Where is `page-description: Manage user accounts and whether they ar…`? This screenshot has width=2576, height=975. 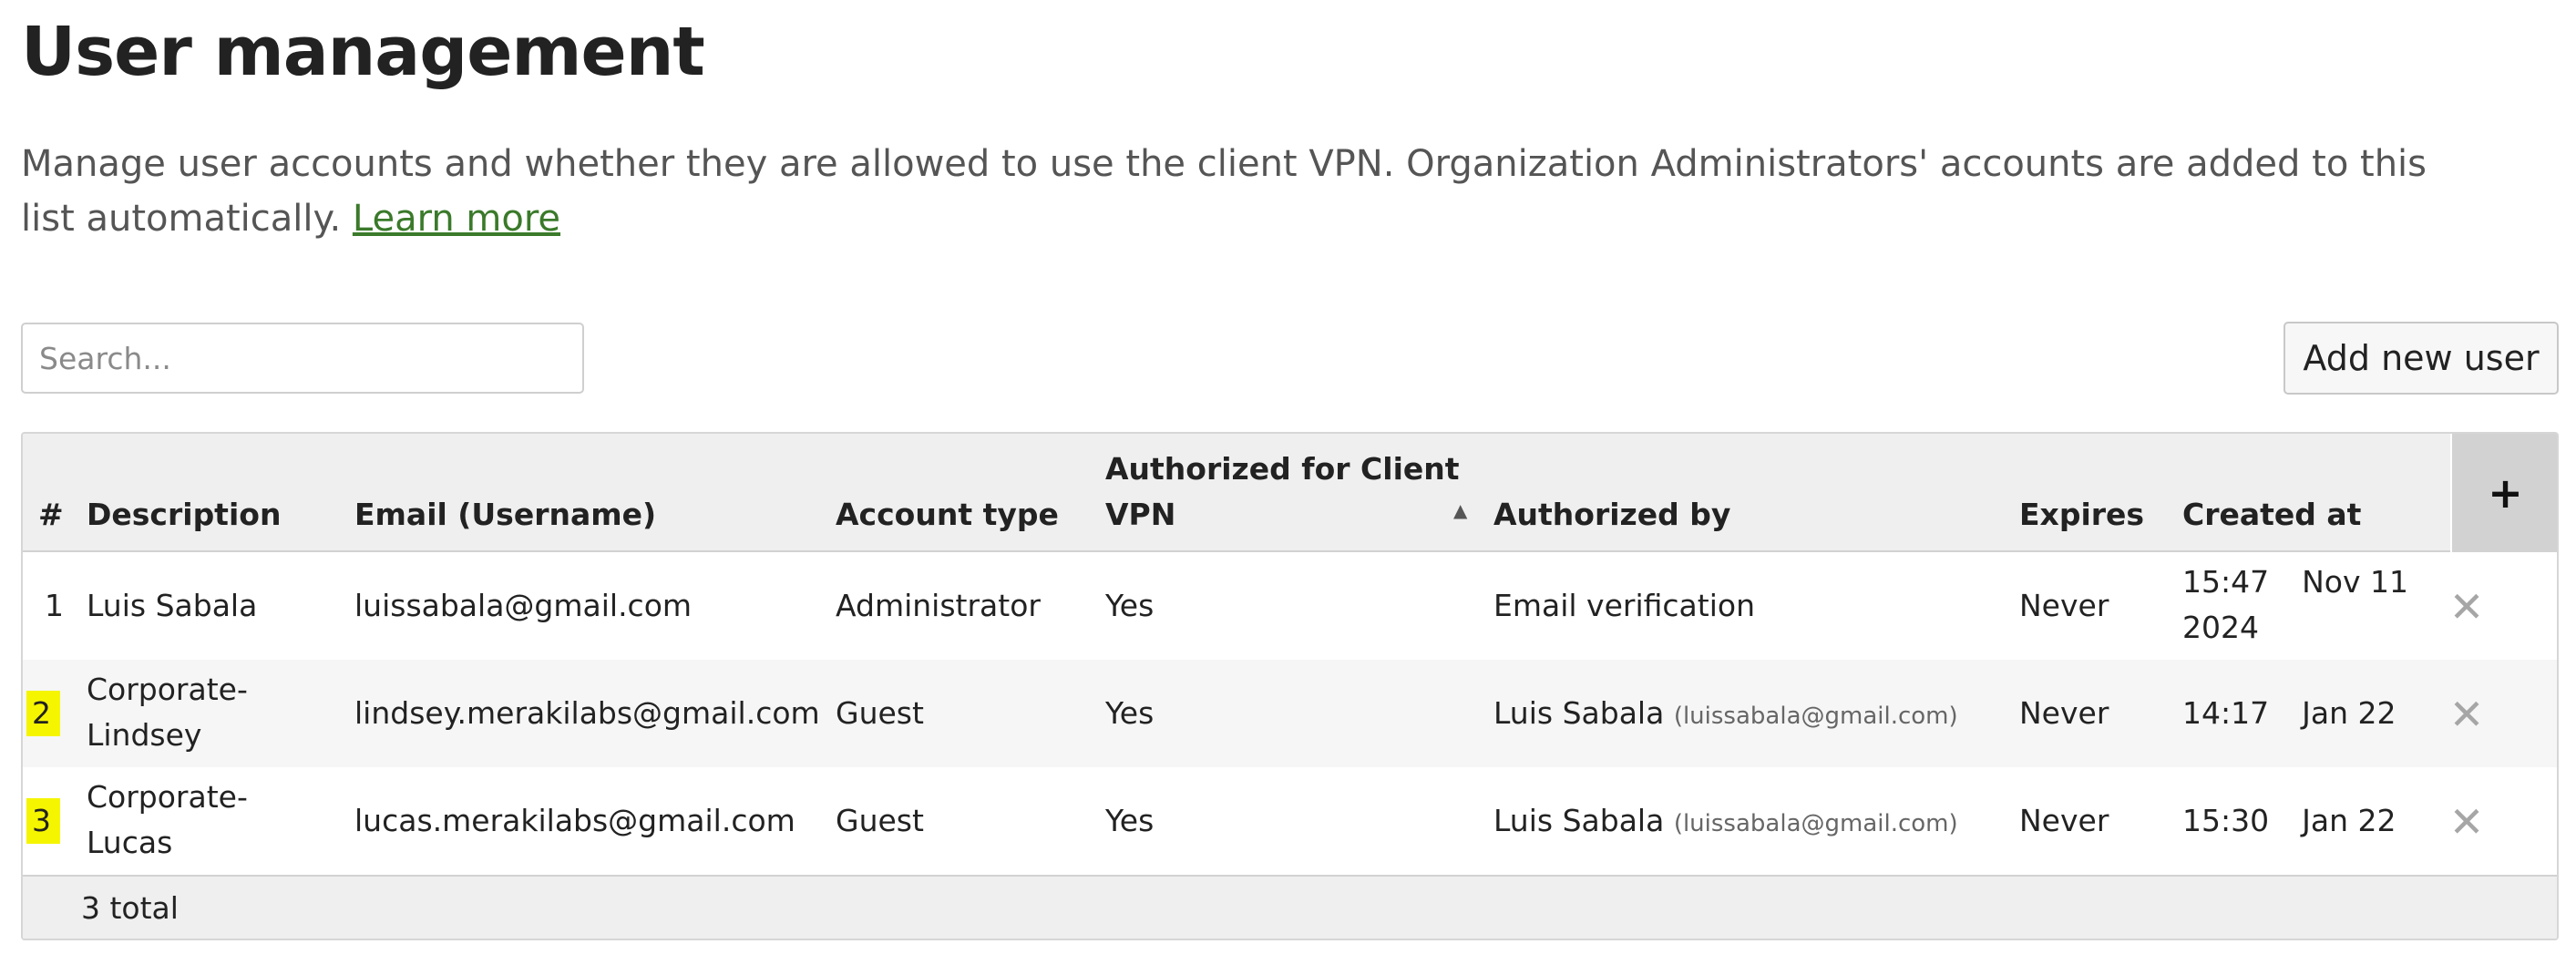 page-description: Manage user accounts and whether they ar… is located at coordinates (1233, 192).